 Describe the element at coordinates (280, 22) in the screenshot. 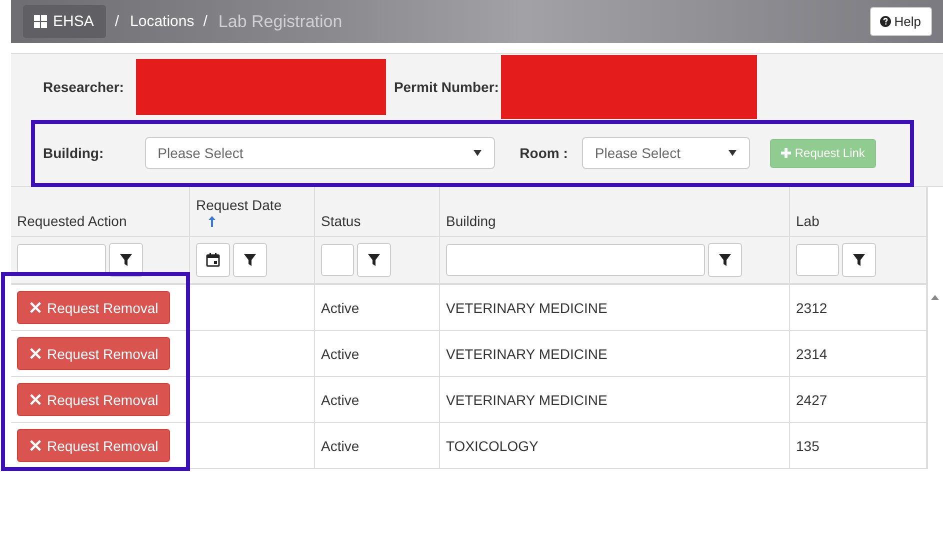

I see `breadcrumb-current: Lab Registration` at that location.